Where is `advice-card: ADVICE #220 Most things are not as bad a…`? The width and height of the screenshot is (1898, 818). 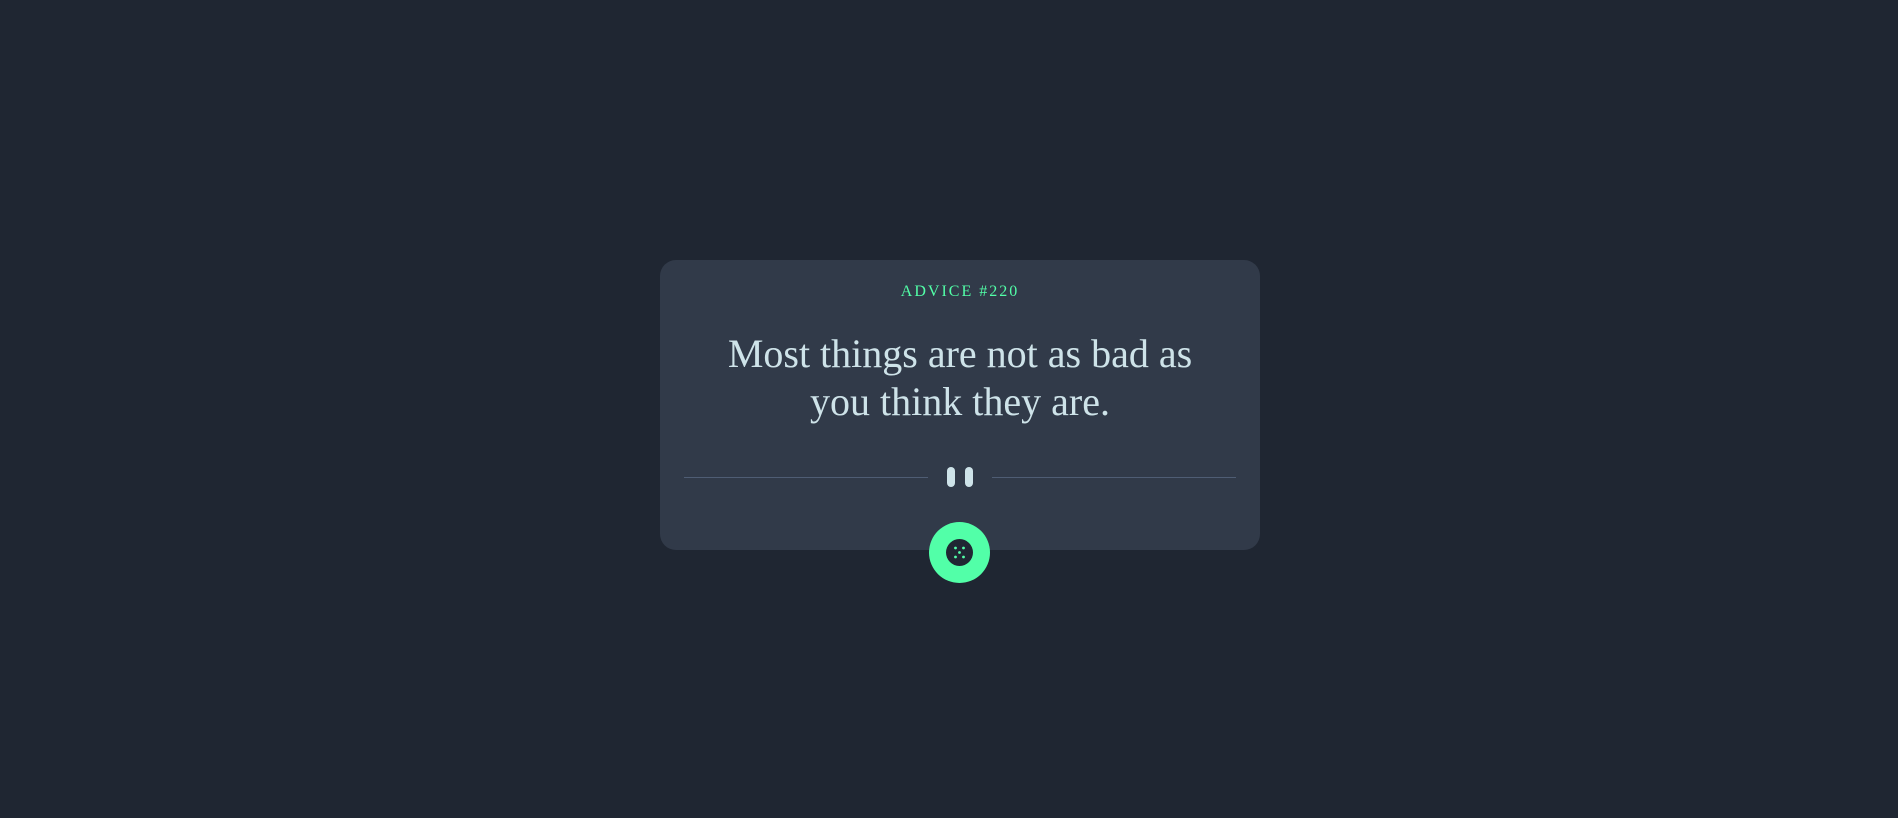 advice-card: ADVICE #220 Most things are not as bad a… is located at coordinates (960, 405).